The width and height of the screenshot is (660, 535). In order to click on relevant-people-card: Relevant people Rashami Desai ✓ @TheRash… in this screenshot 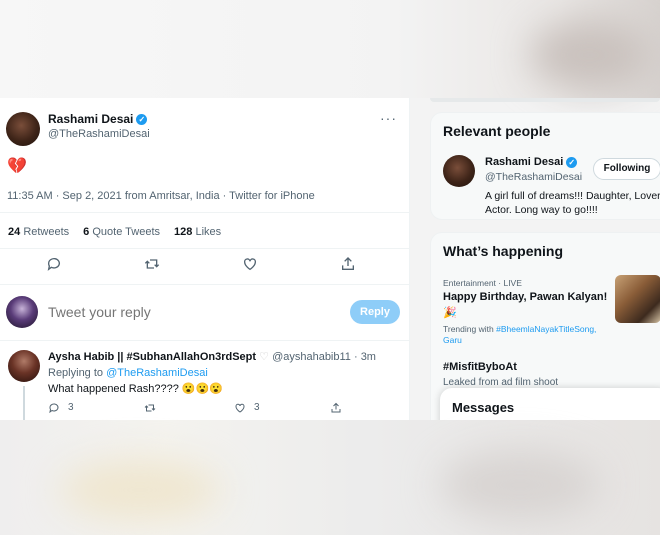, I will do `click(545, 166)`.